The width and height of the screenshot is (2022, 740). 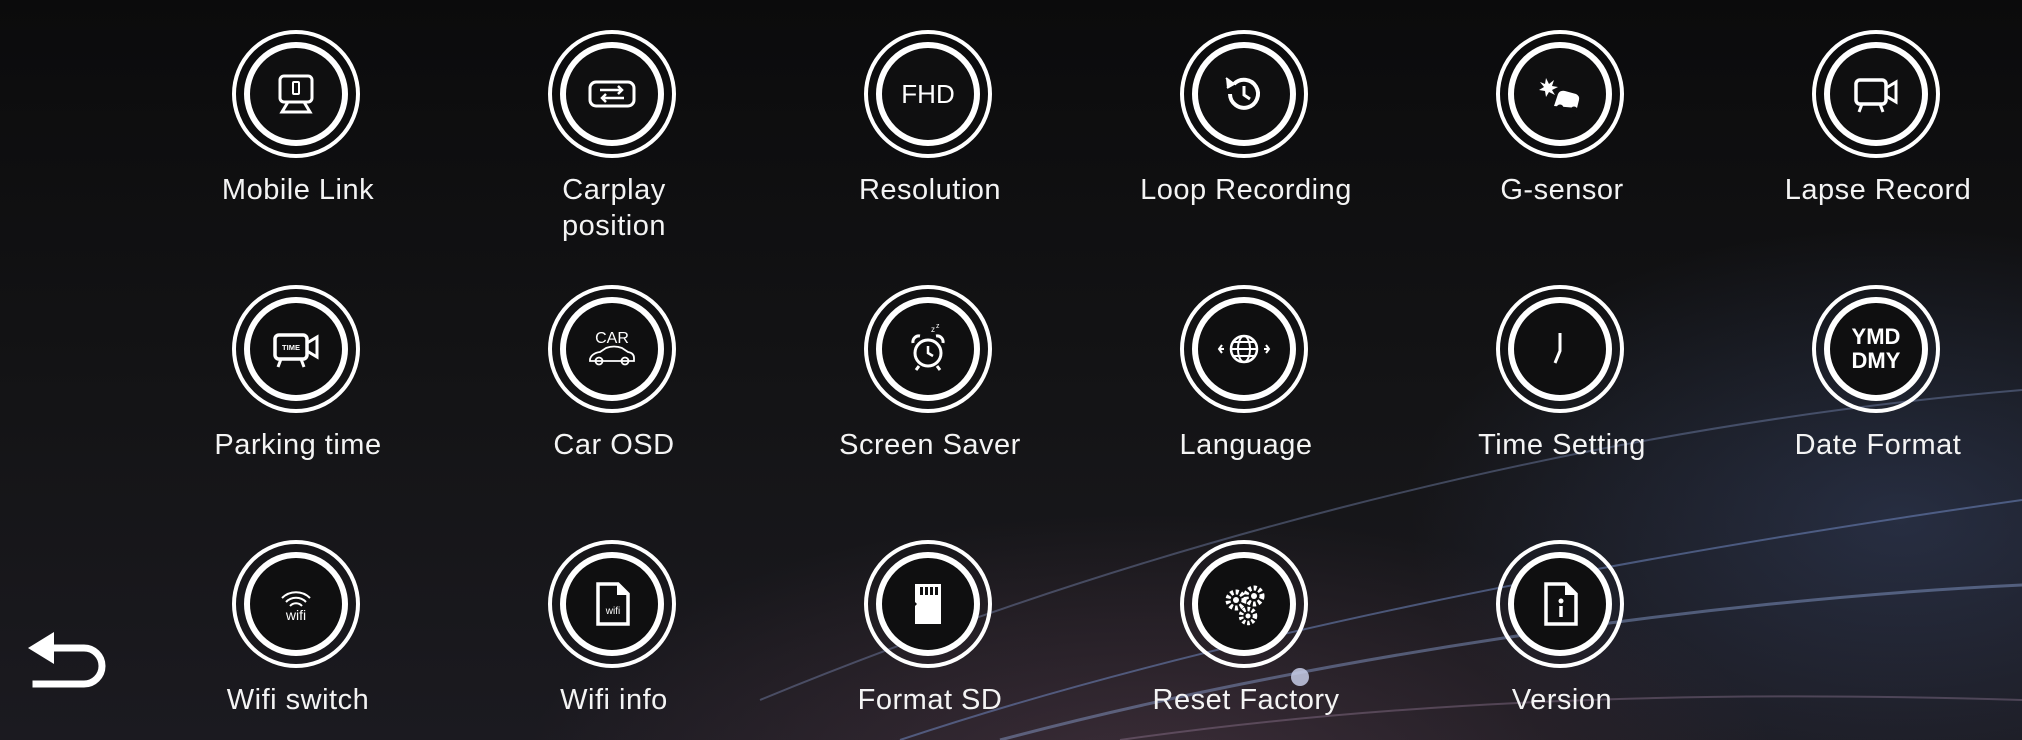 What do you see at coordinates (928, 604) in the screenshot?
I see `format-sd-icon` at bounding box center [928, 604].